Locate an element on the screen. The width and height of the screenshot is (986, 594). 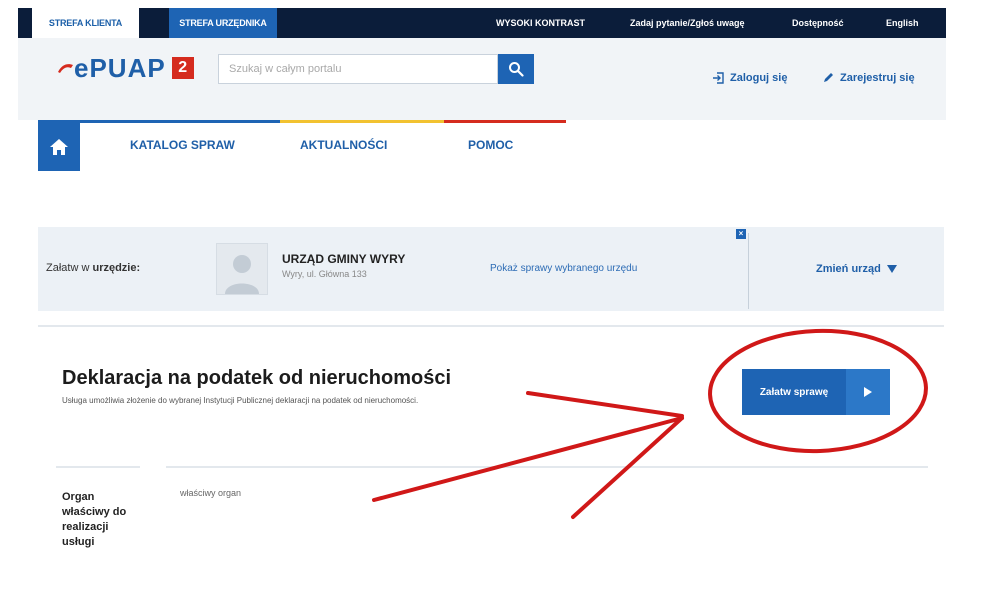
start-service-button: Załatw sprawę is located at coordinates (816, 392).